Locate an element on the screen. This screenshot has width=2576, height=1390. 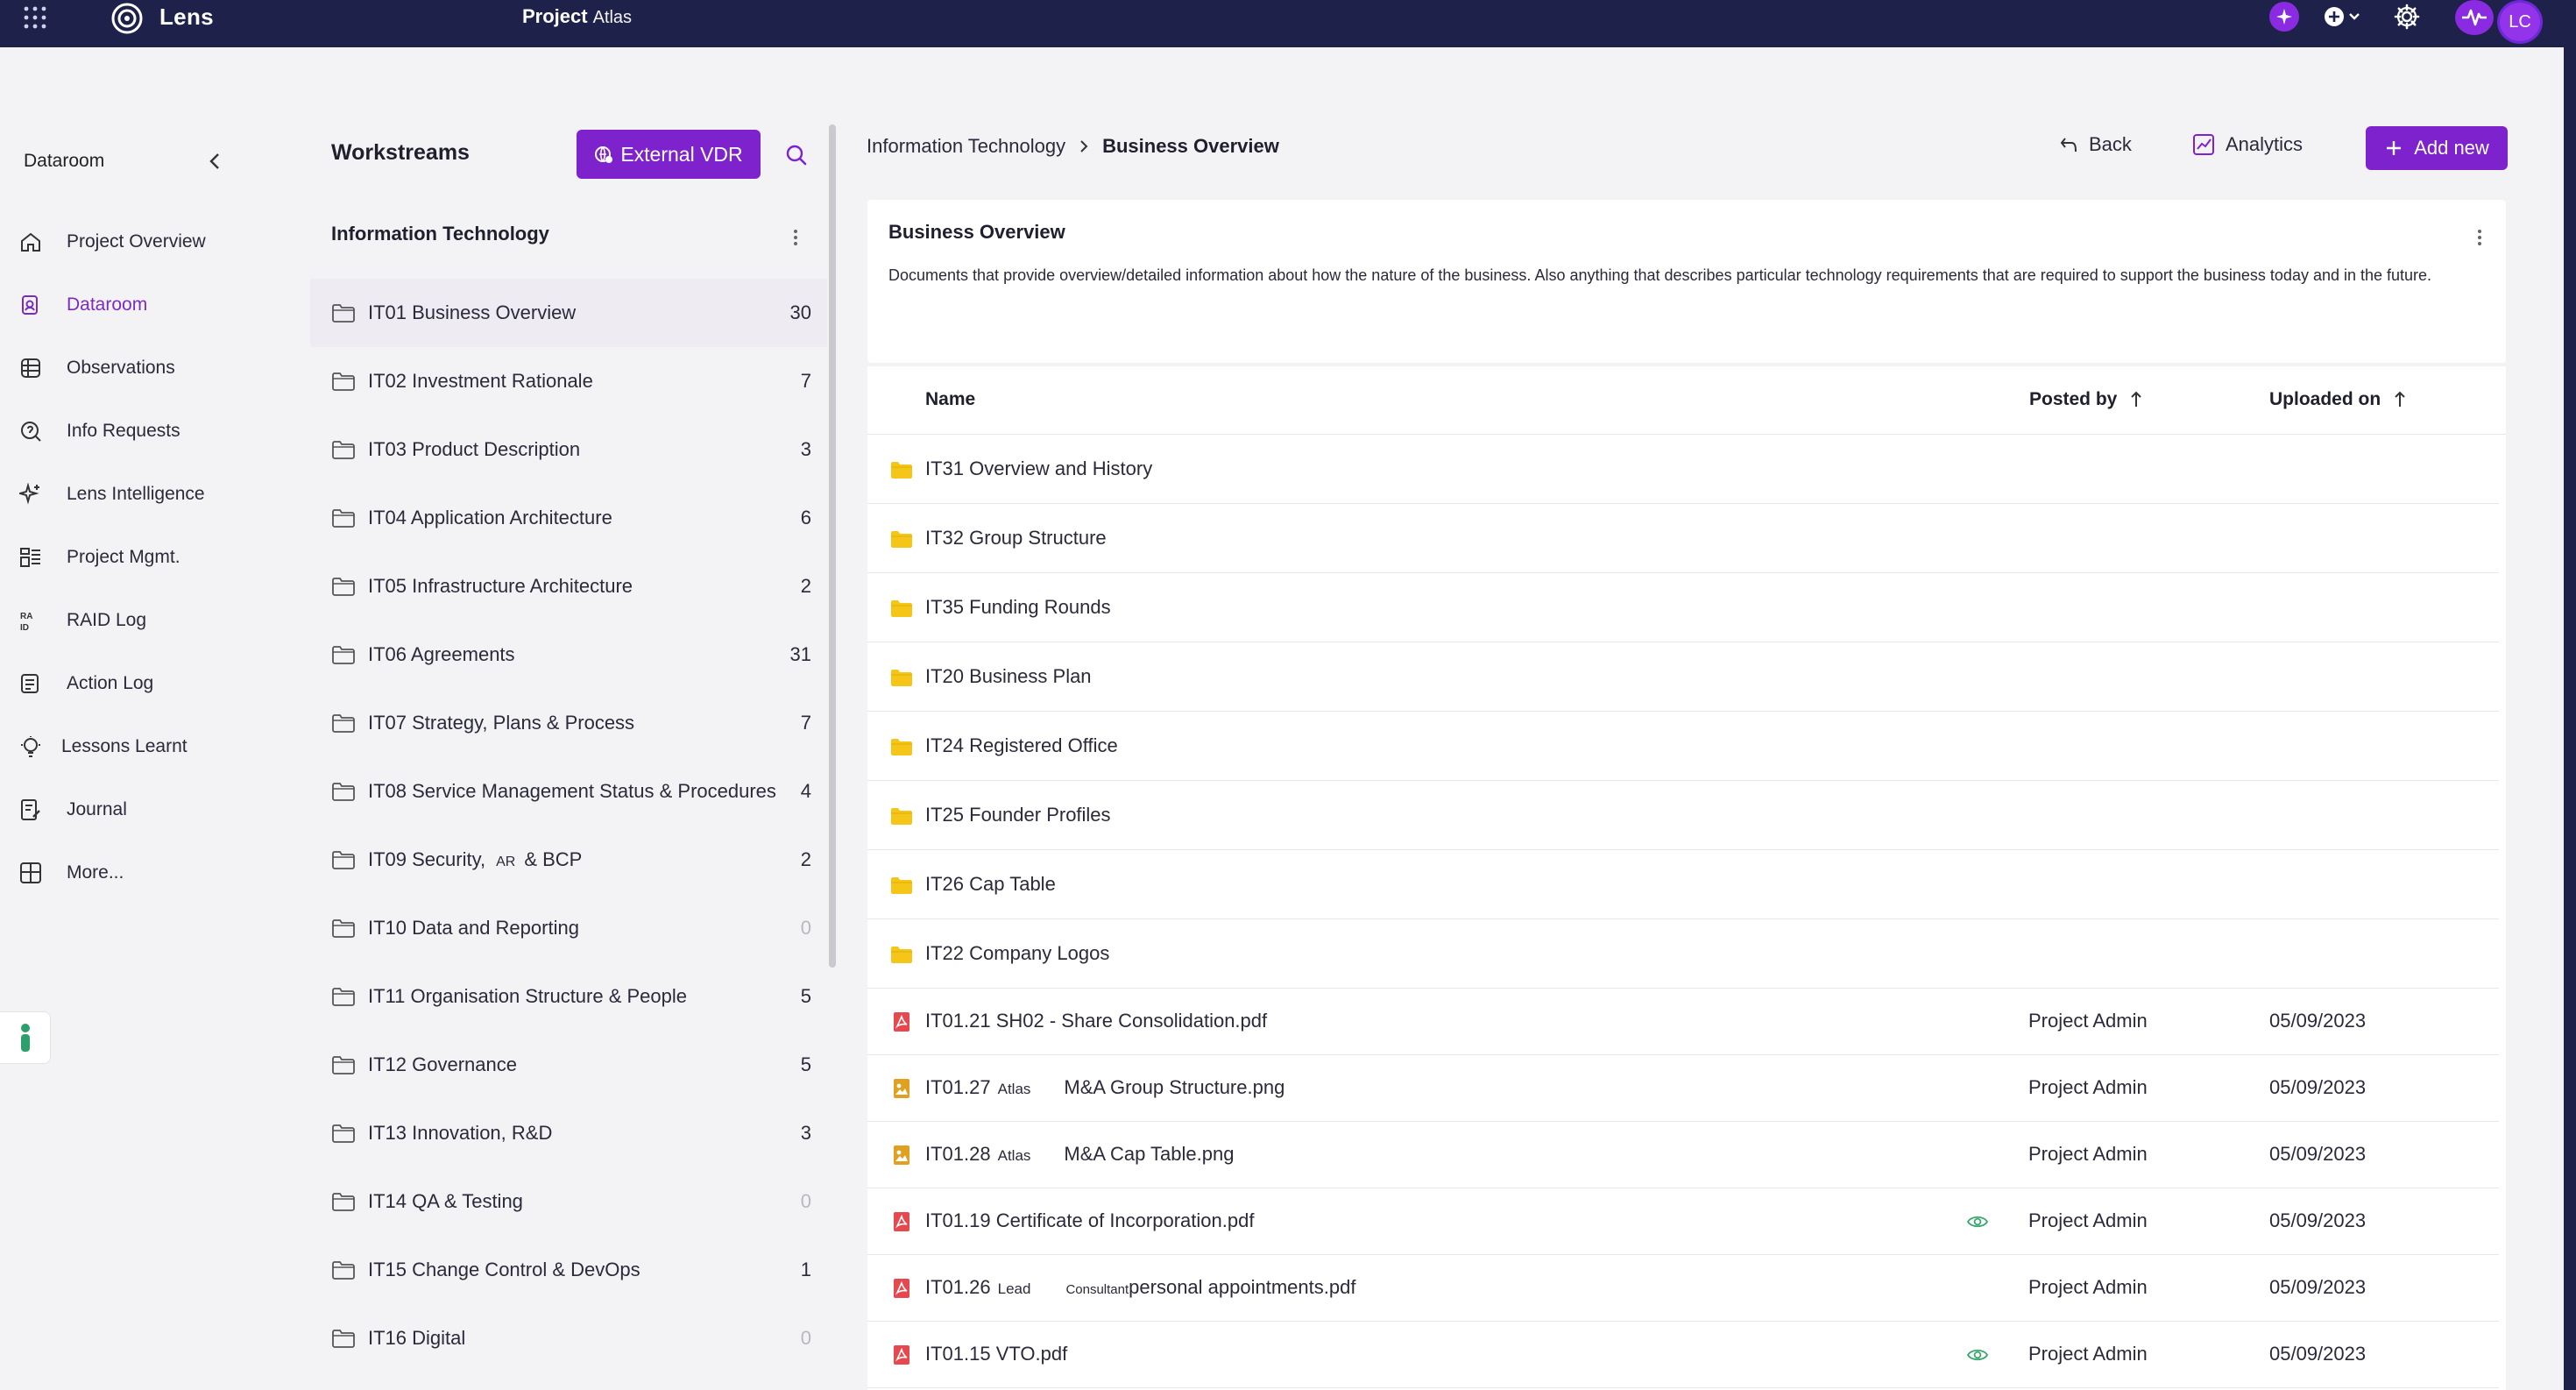
nav-item-observations: Observations is located at coordinates (97, 368).